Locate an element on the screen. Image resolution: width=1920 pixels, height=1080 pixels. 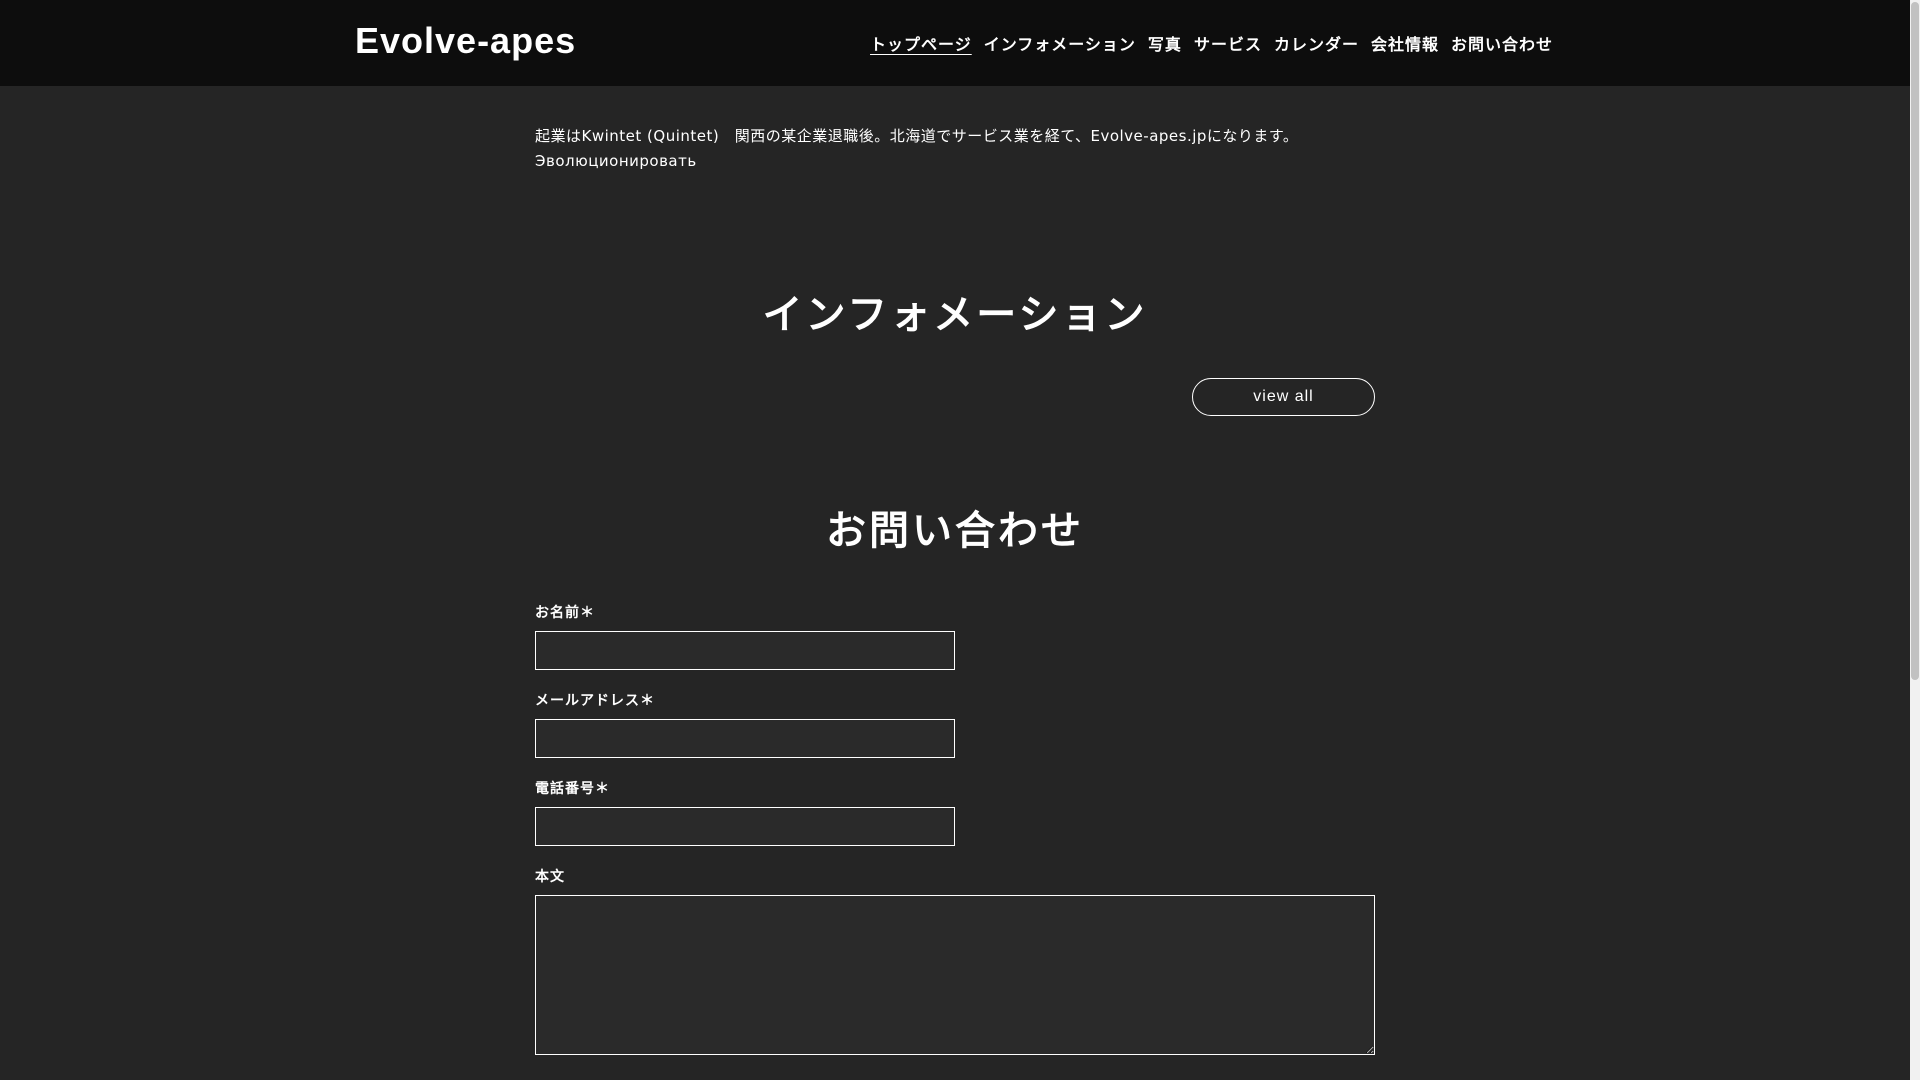
body-label: 本文 is located at coordinates (550, 877).